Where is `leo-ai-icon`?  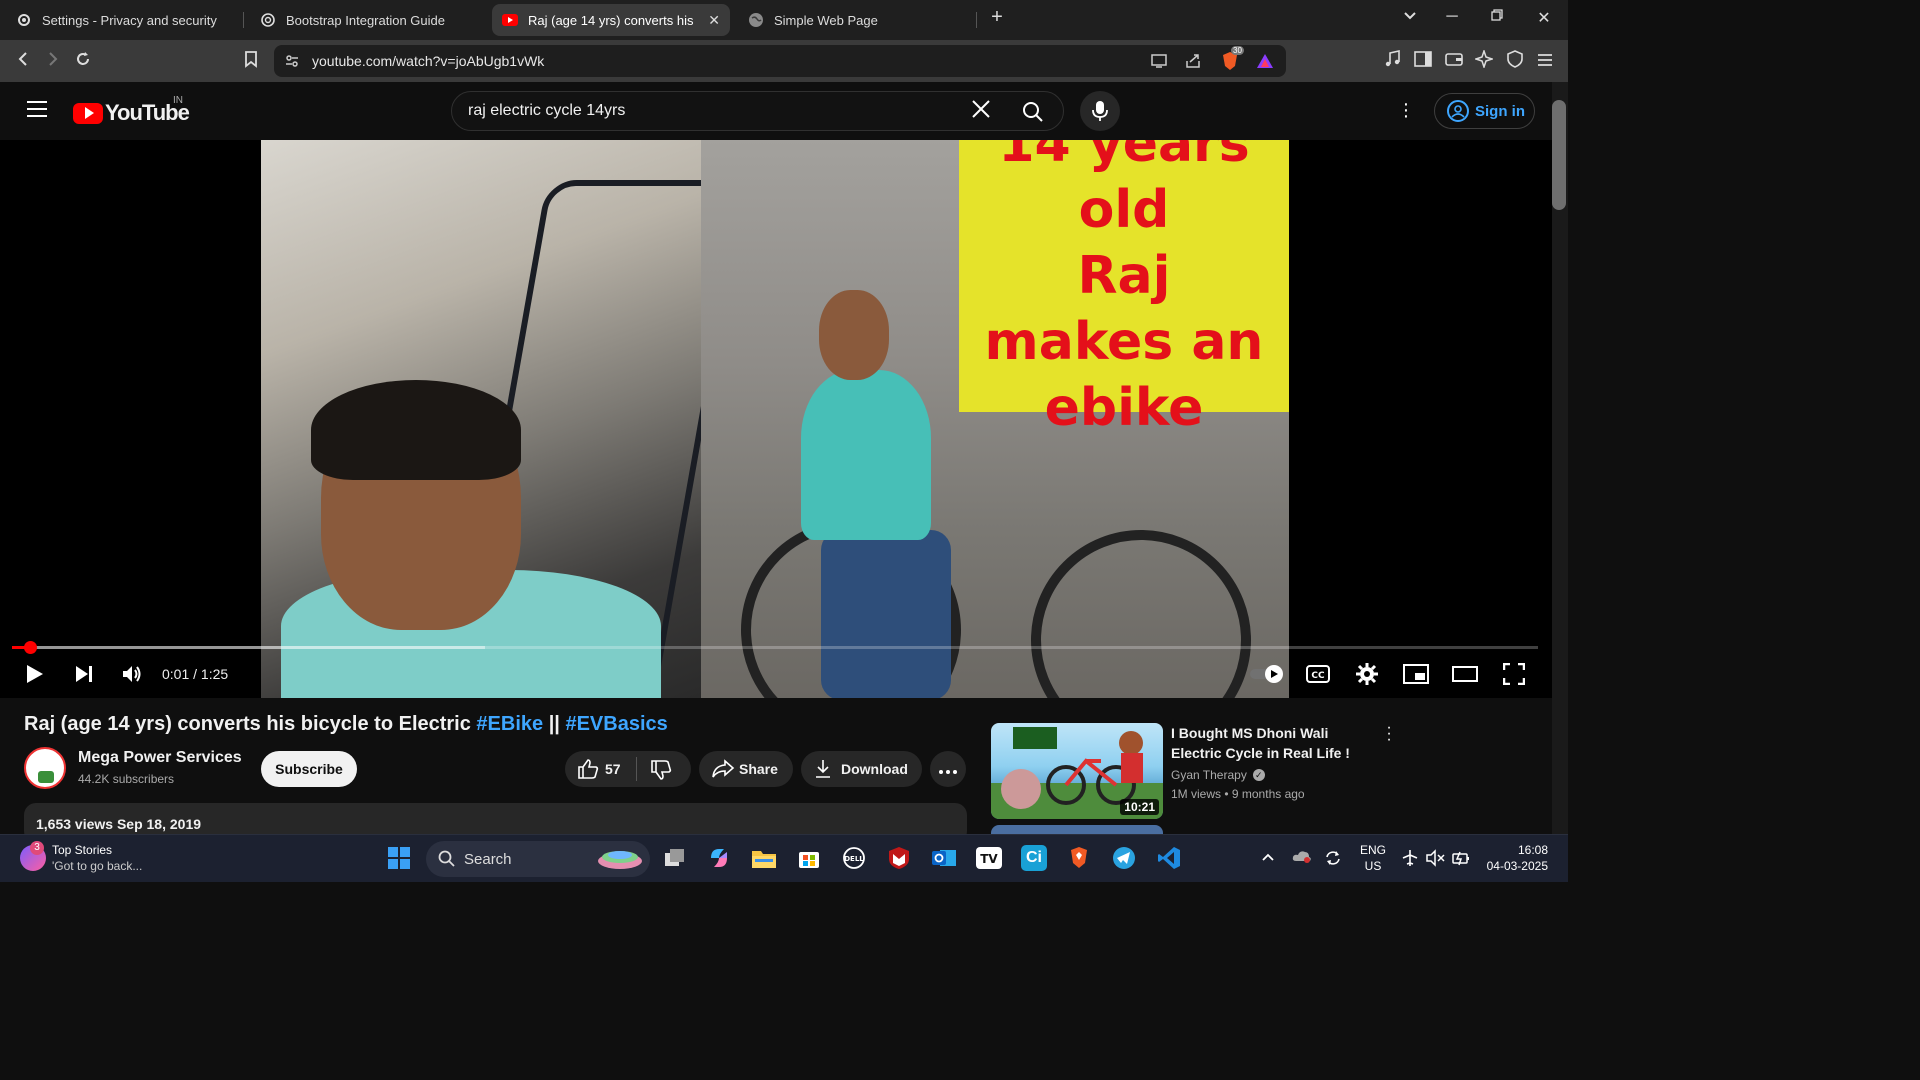
leo-ai-icon is located at coordinates (1484, 60).